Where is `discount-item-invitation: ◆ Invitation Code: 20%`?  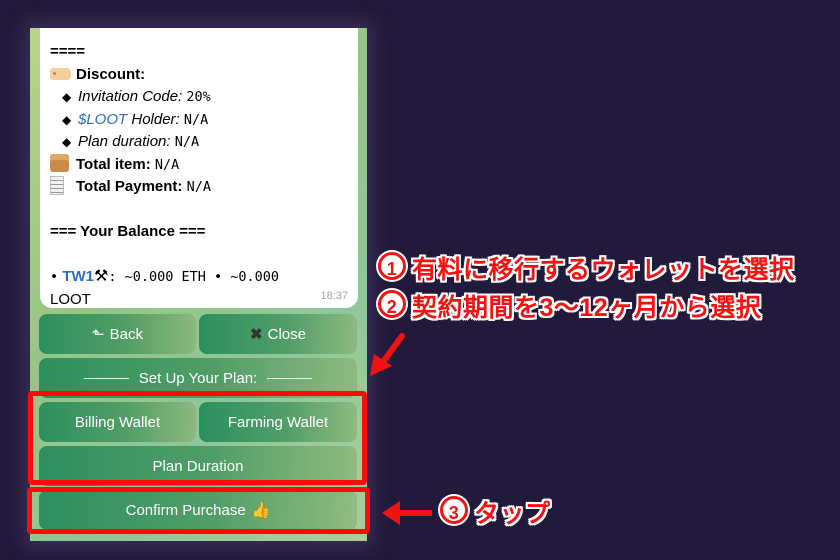
discount-item-invitation: ◆ Invitation Code: 20% is located at coordinates (199, 97).